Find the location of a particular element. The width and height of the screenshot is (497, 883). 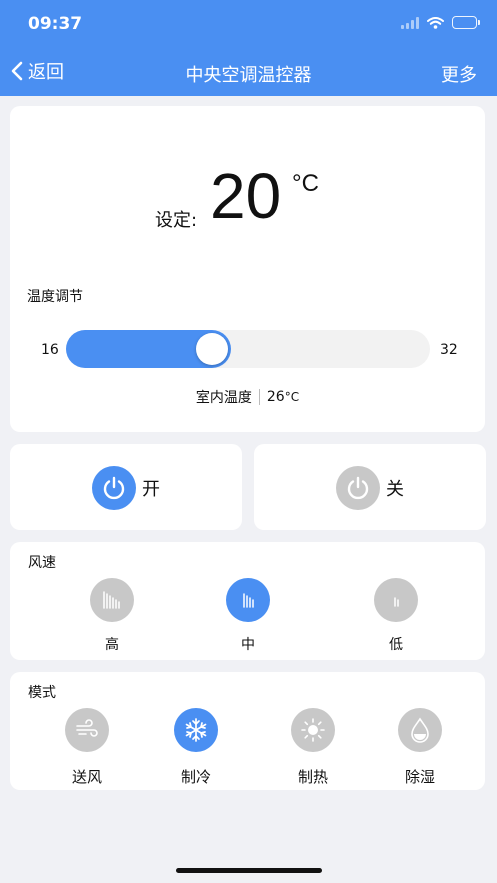

power-on-button: 开 is located at coordinates (126, 487).